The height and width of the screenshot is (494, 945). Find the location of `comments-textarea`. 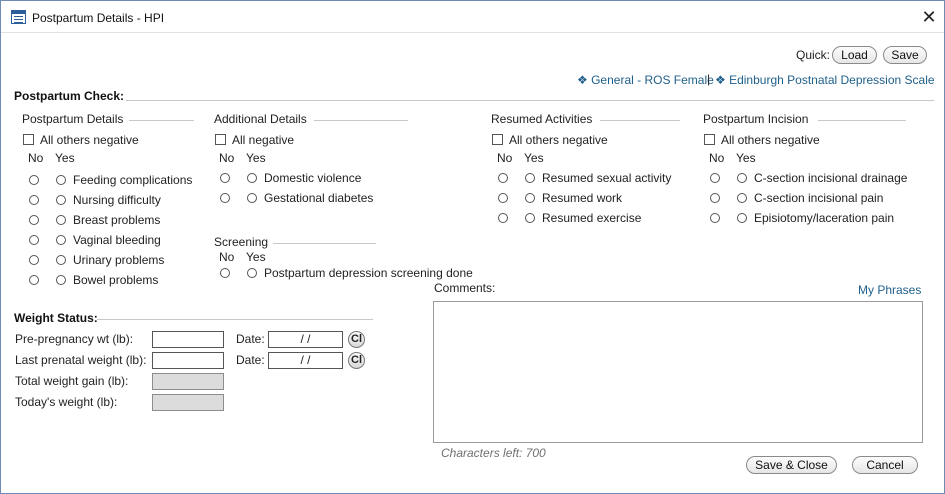

comments-textarea is located at coordinates (678, 372).